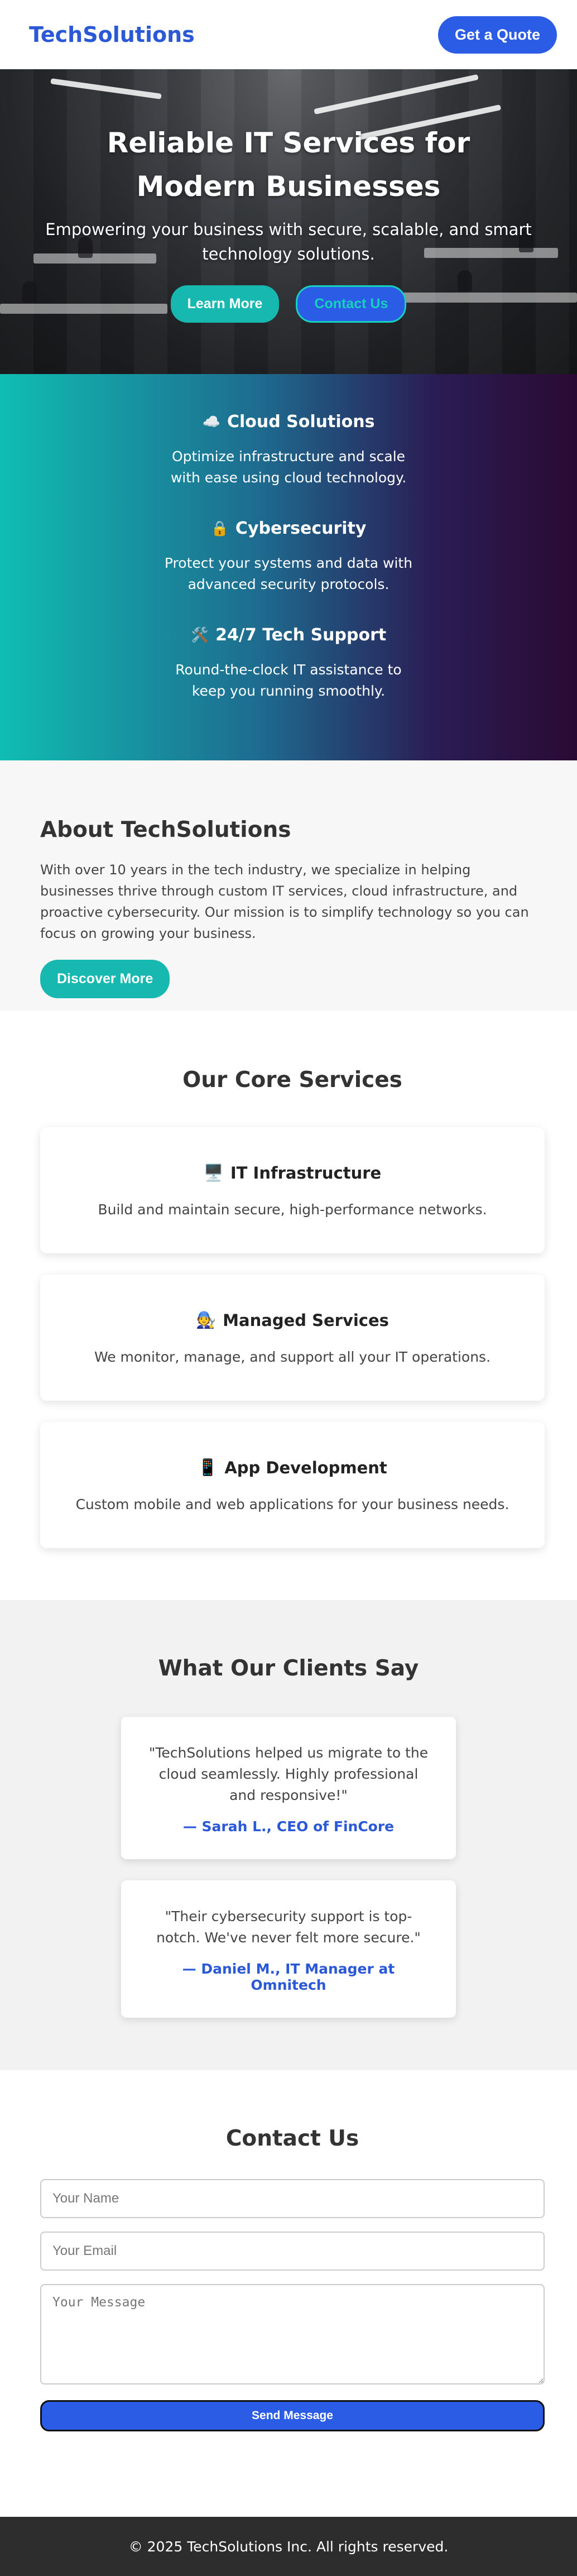 Image resolution: width=577 pixels, height=2576 pixels. I want to click on server-icon: 🖥️, so click(213, 1172).